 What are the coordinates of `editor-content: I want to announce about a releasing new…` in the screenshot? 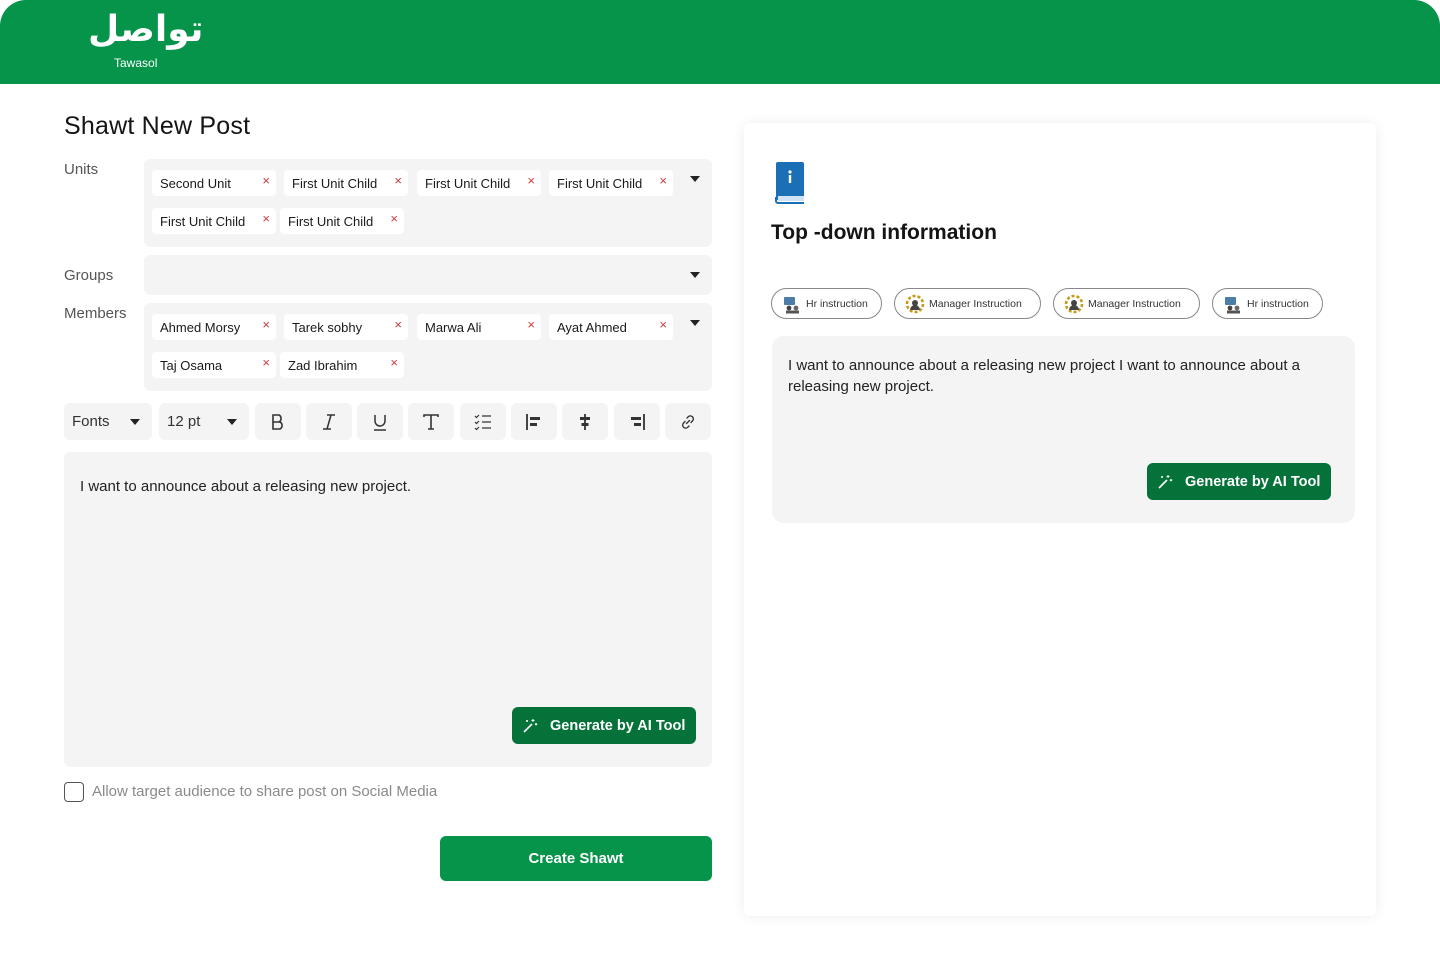 It's located at (245, 486).